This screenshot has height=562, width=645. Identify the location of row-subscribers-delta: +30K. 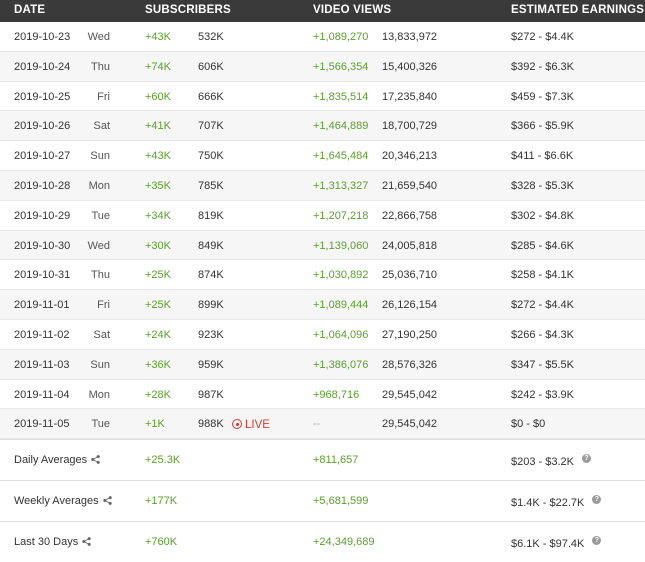
(158, 245).